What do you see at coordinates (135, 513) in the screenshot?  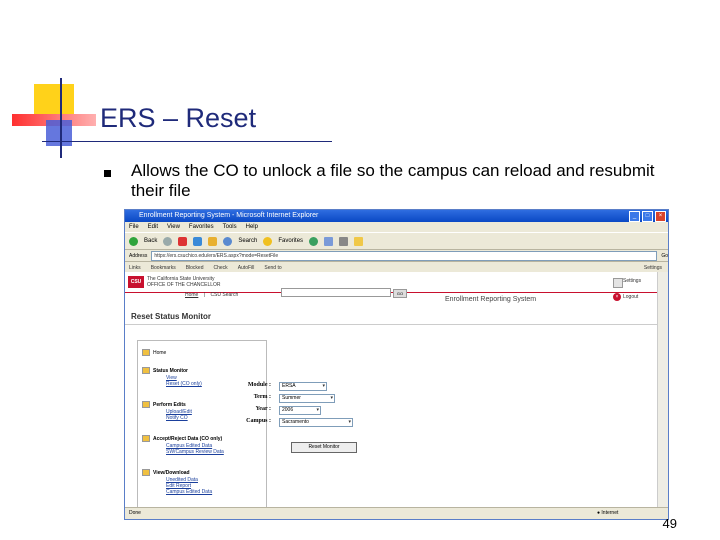 I see `status-text: Done` at bounding box center [135, 513].